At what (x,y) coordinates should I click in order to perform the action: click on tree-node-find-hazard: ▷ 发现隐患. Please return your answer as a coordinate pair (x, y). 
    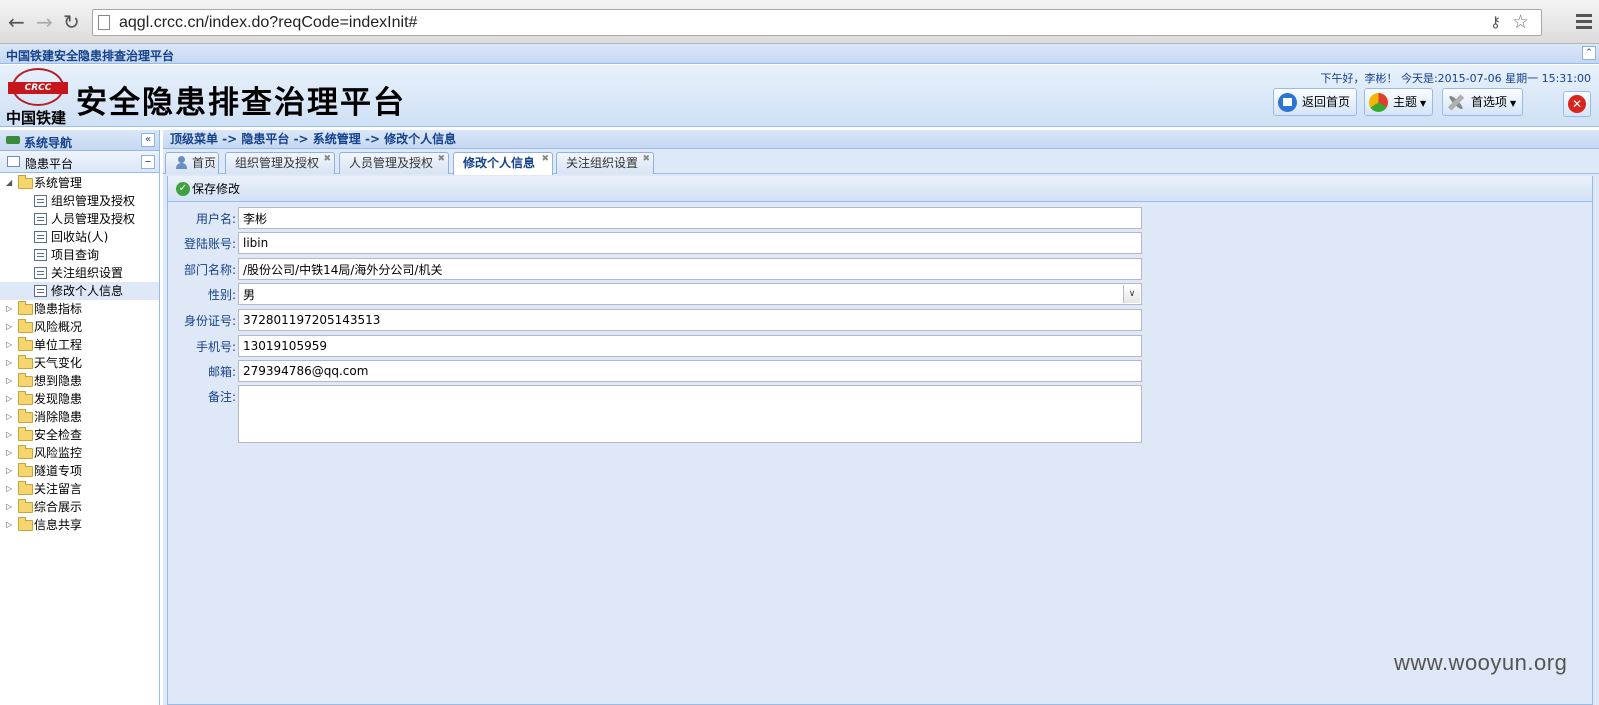
    Looking at the image, I should click on (79, 399).